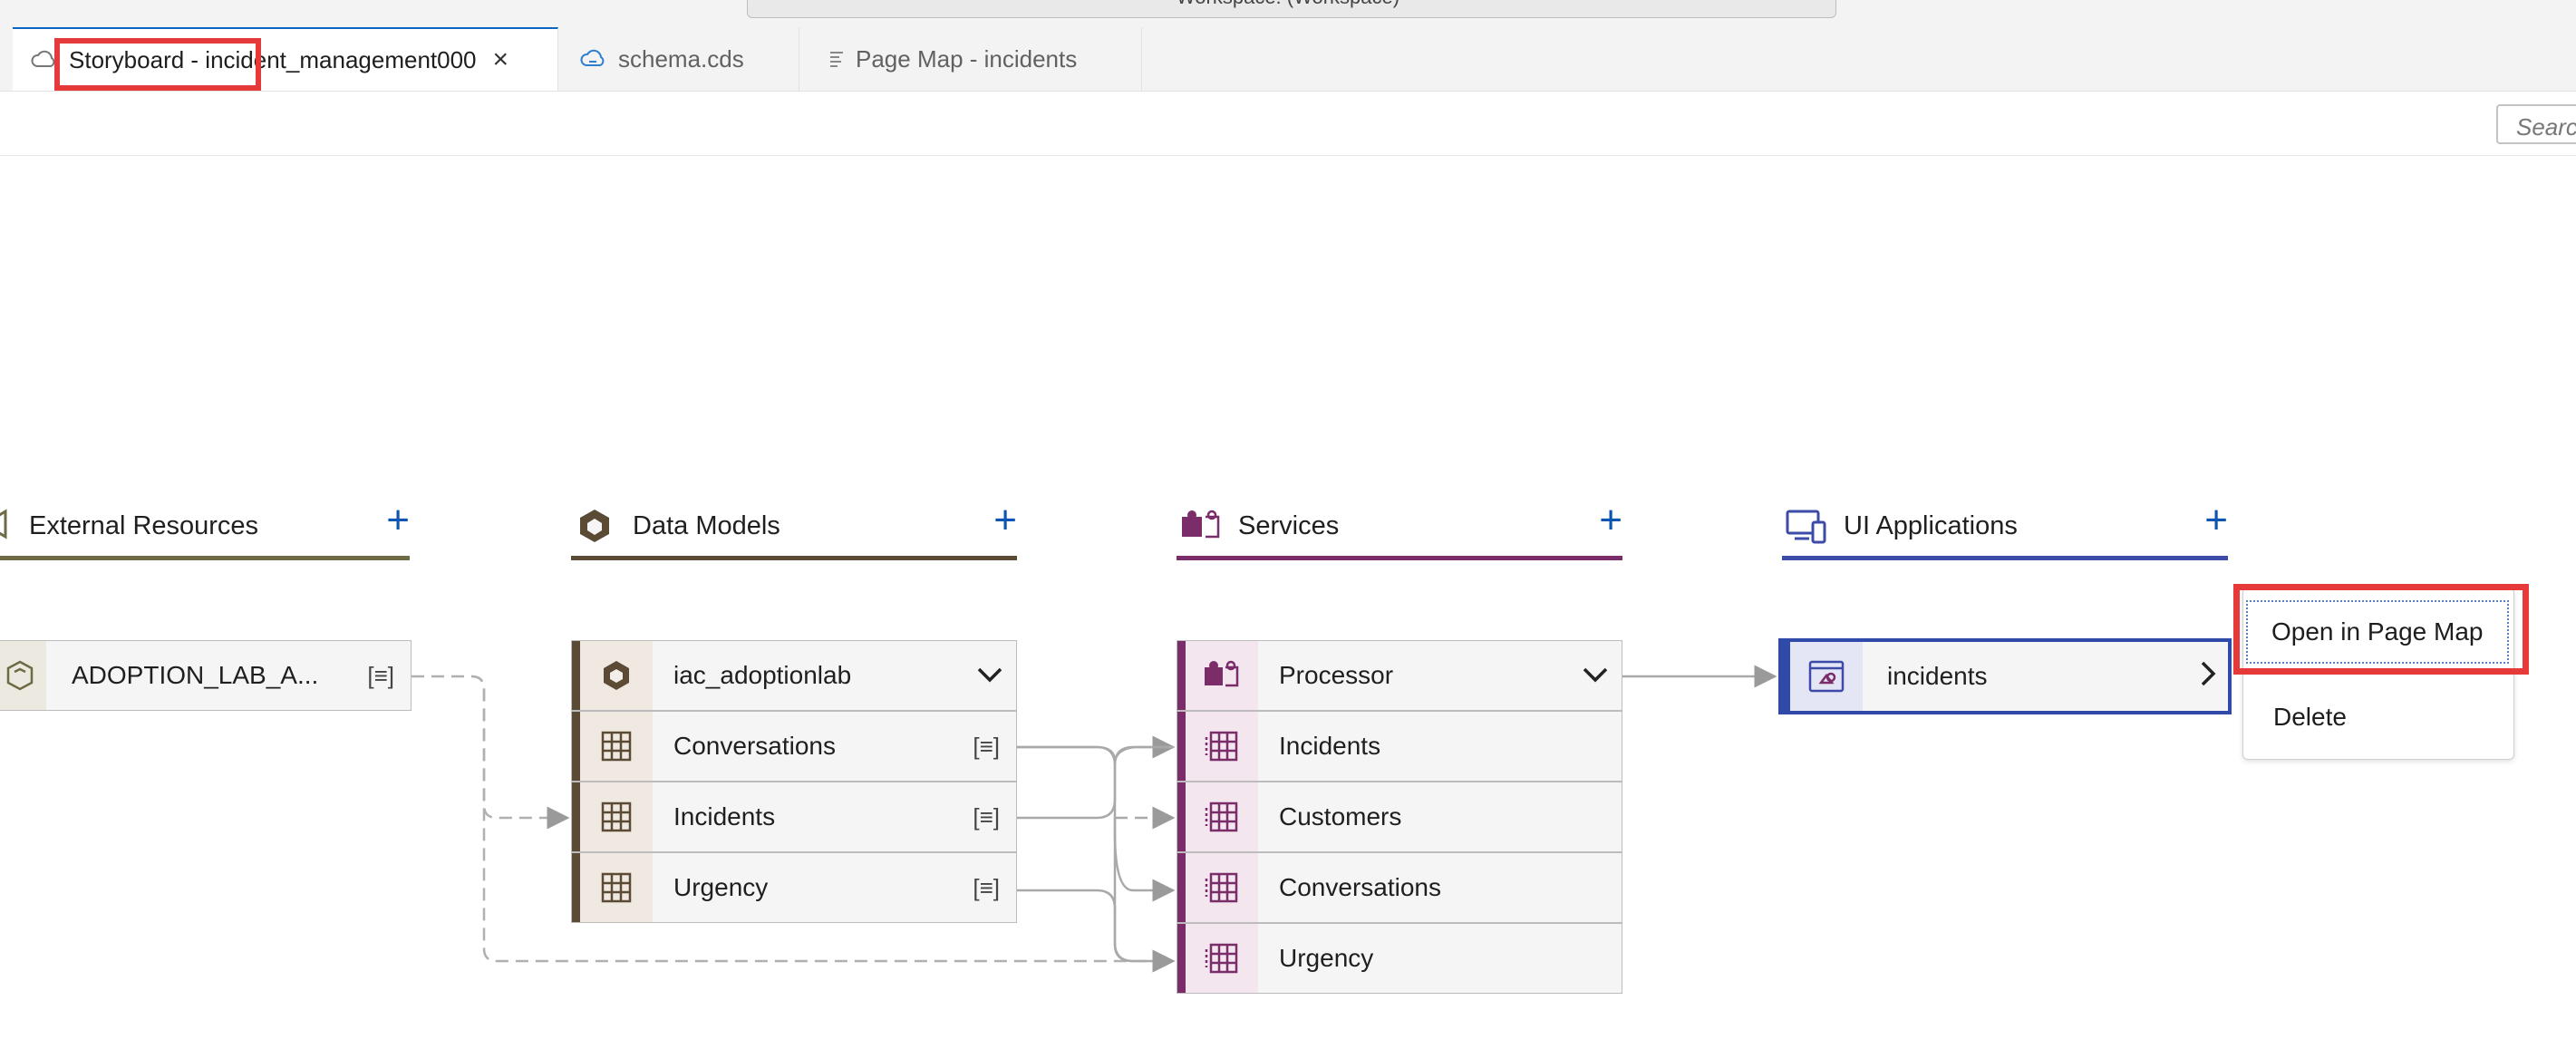 This screenshot has height=1059, width=2576. Describe the element at coordinates (1399, 746) in the screenshot. I see `service-entity-node: Incidents` at that location.